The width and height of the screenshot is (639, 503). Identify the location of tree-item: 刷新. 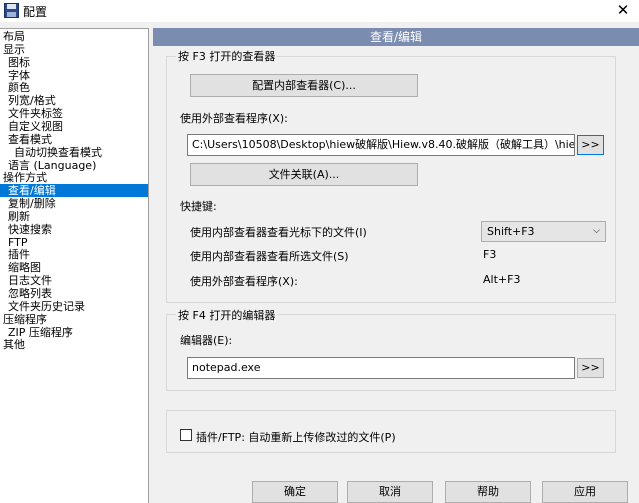
(74, 216).